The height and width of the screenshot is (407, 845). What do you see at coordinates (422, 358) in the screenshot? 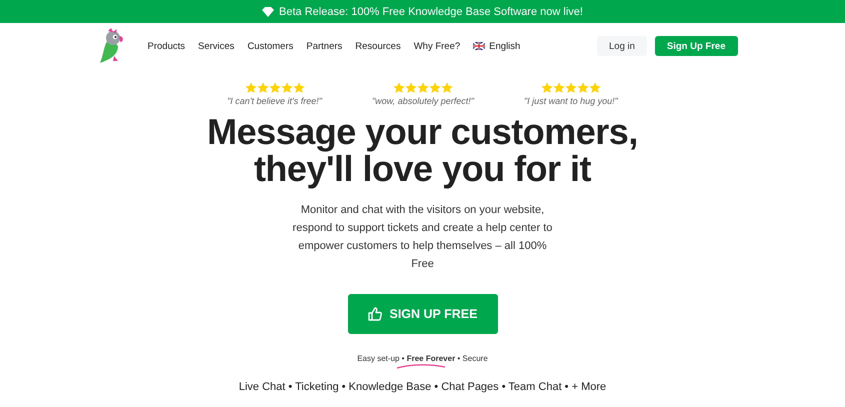
I see `tagline-text: Easy set-up • Free Forever • Secure` at bounding box center [422, 358].